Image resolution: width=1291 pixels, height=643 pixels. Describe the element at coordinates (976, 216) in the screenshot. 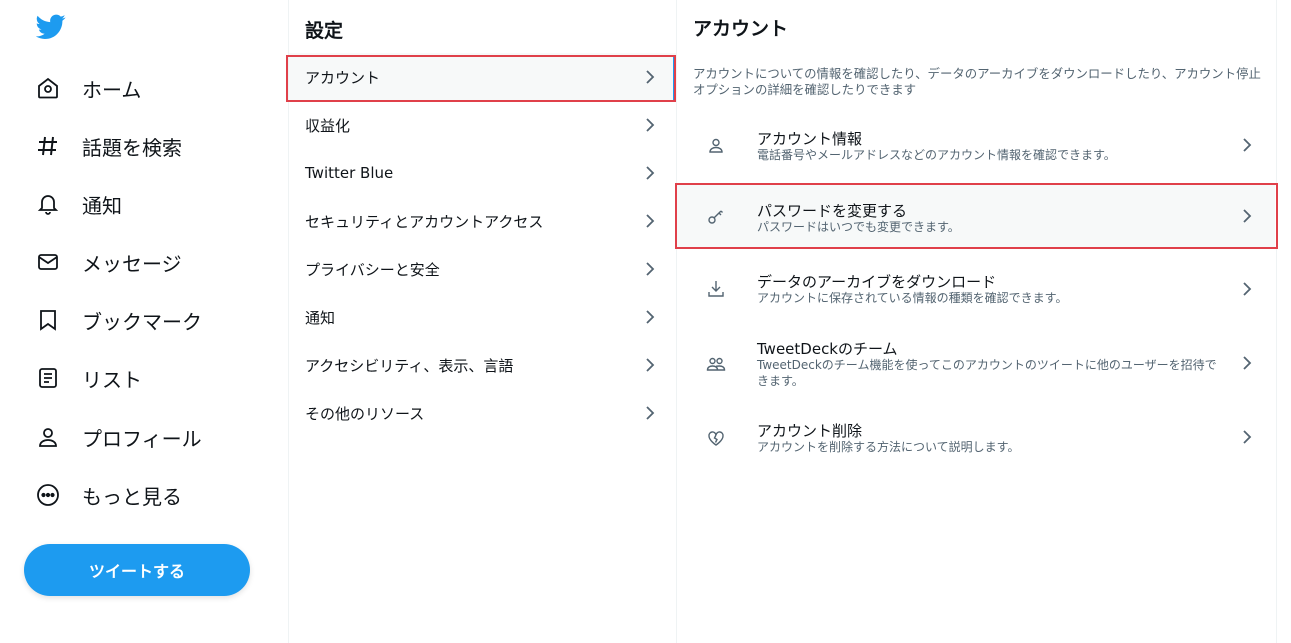

I see `account-item-password: パスワードを変更する パスワードはいつでも変更できます。` at that location.